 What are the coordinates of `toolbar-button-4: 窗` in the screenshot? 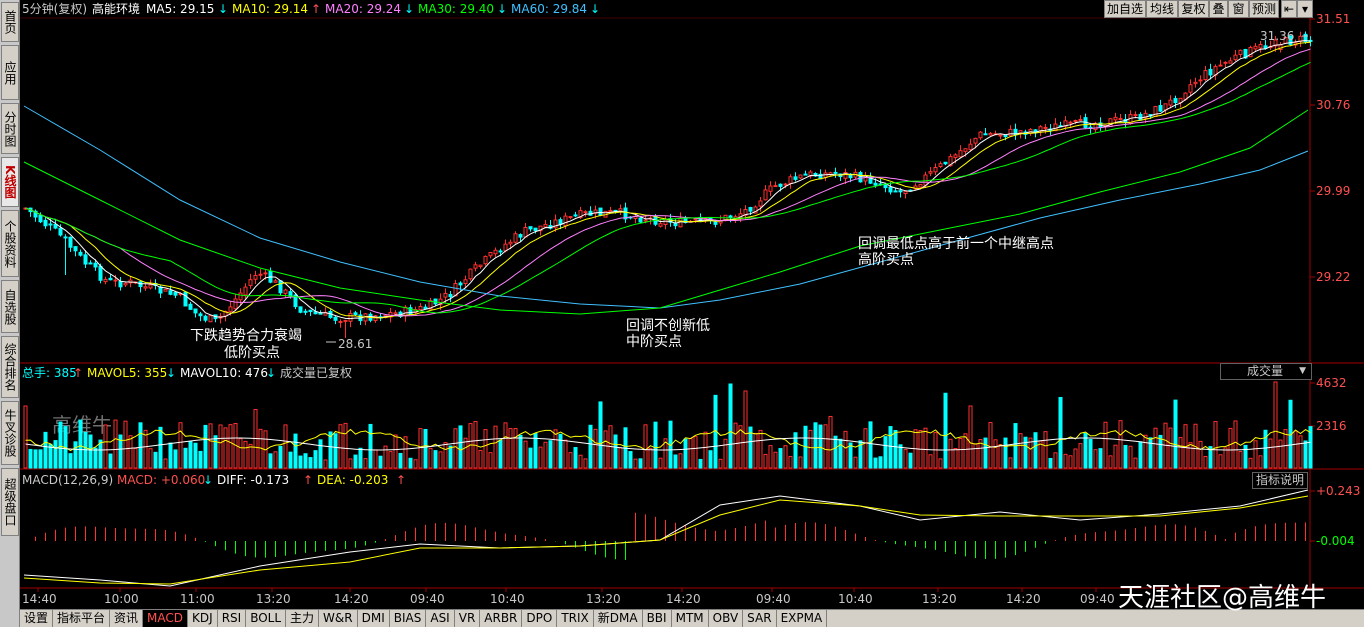 It's located at (1238, 9).